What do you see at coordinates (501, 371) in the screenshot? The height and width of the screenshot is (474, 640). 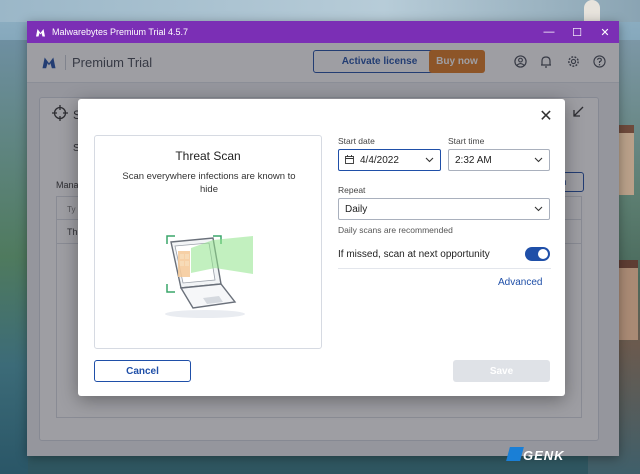 I see `save-button: Save` at bounding box center [501, 371].